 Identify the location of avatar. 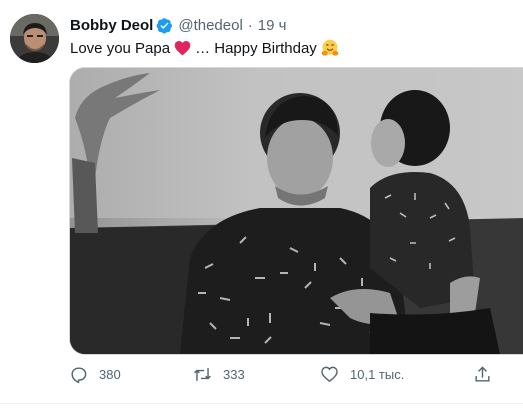
(34, 38).